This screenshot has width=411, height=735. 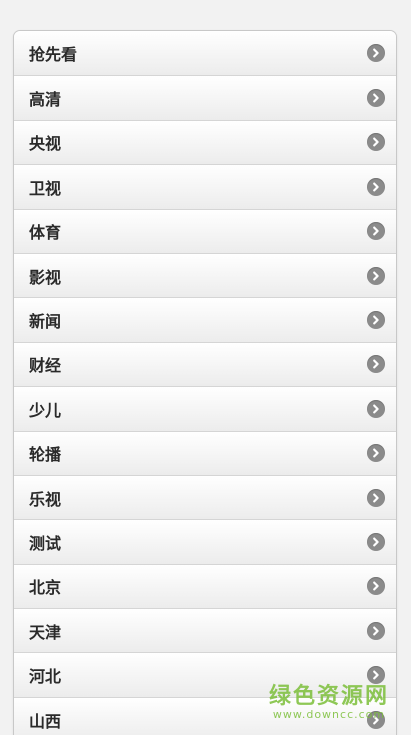 What do you see at coordinates (205, 541) in the screenshot?
I see `list-item: 测试` at bounding box center [205, 541].